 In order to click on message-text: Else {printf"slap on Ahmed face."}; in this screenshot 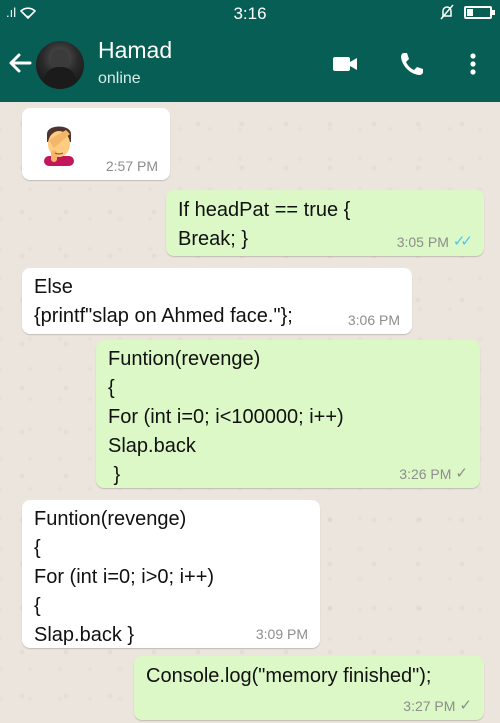, I will do `click(163, 301)`.